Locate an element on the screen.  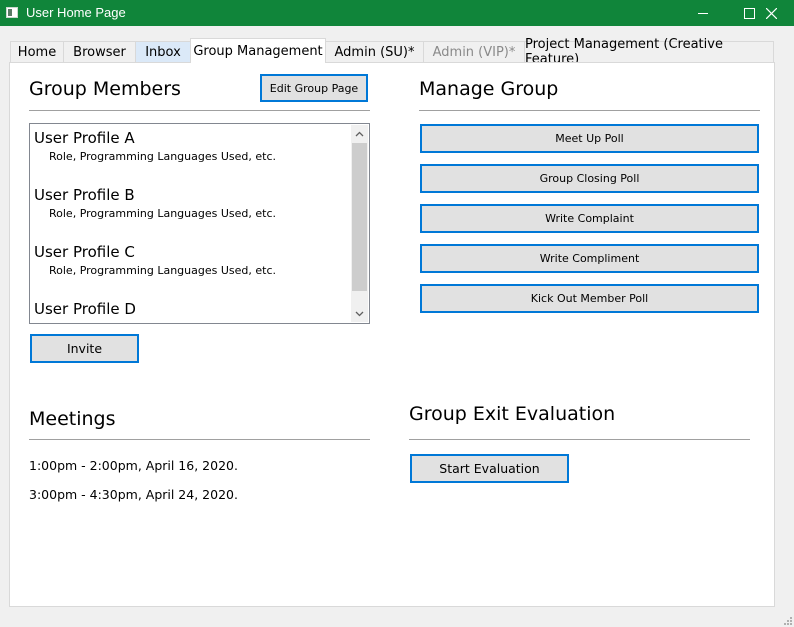
start-evaluation-button: Start Evaluation is located at coordinates (489, 468).